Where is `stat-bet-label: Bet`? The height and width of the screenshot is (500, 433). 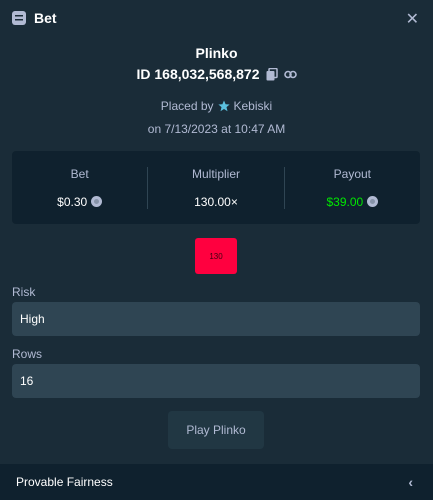
stat-bet-label: Bet is located at coordinates (79, 173).